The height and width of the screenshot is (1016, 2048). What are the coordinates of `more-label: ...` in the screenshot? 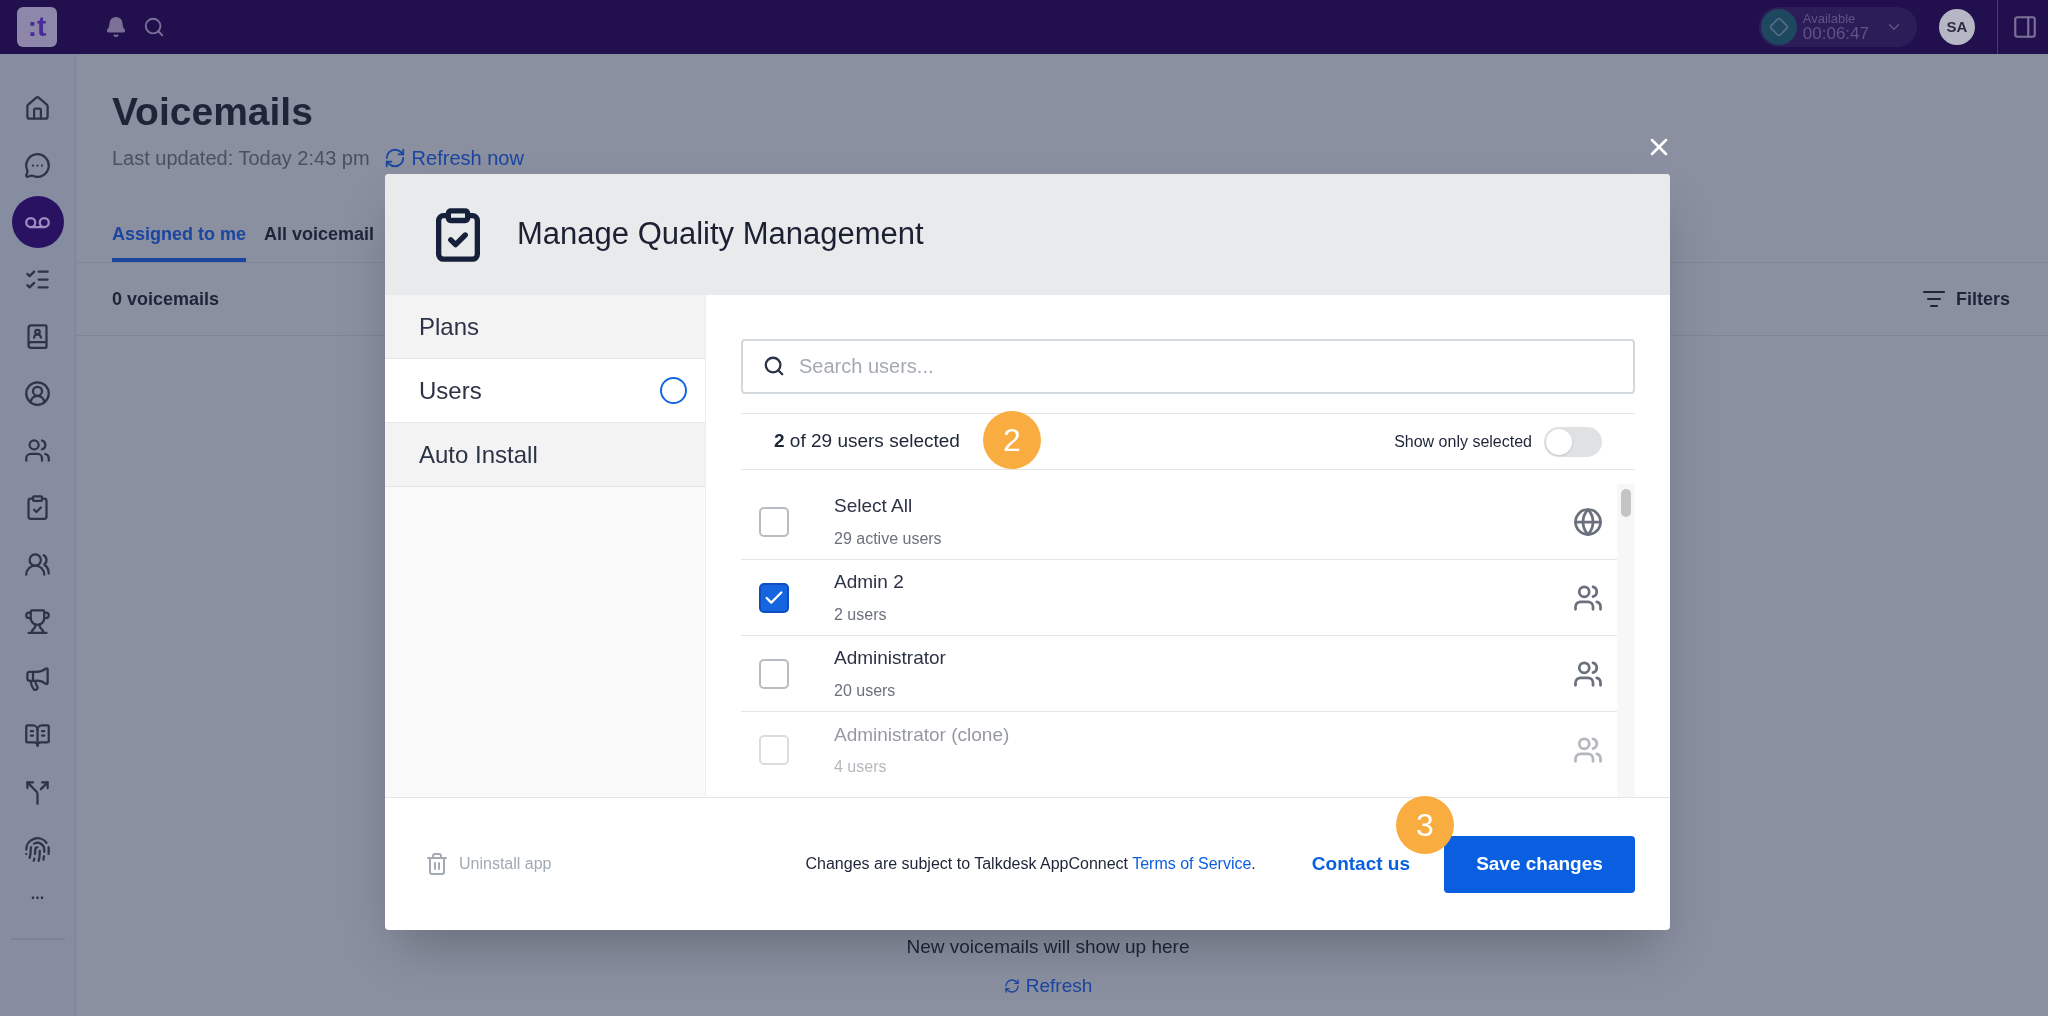 It's located at (37, 894).